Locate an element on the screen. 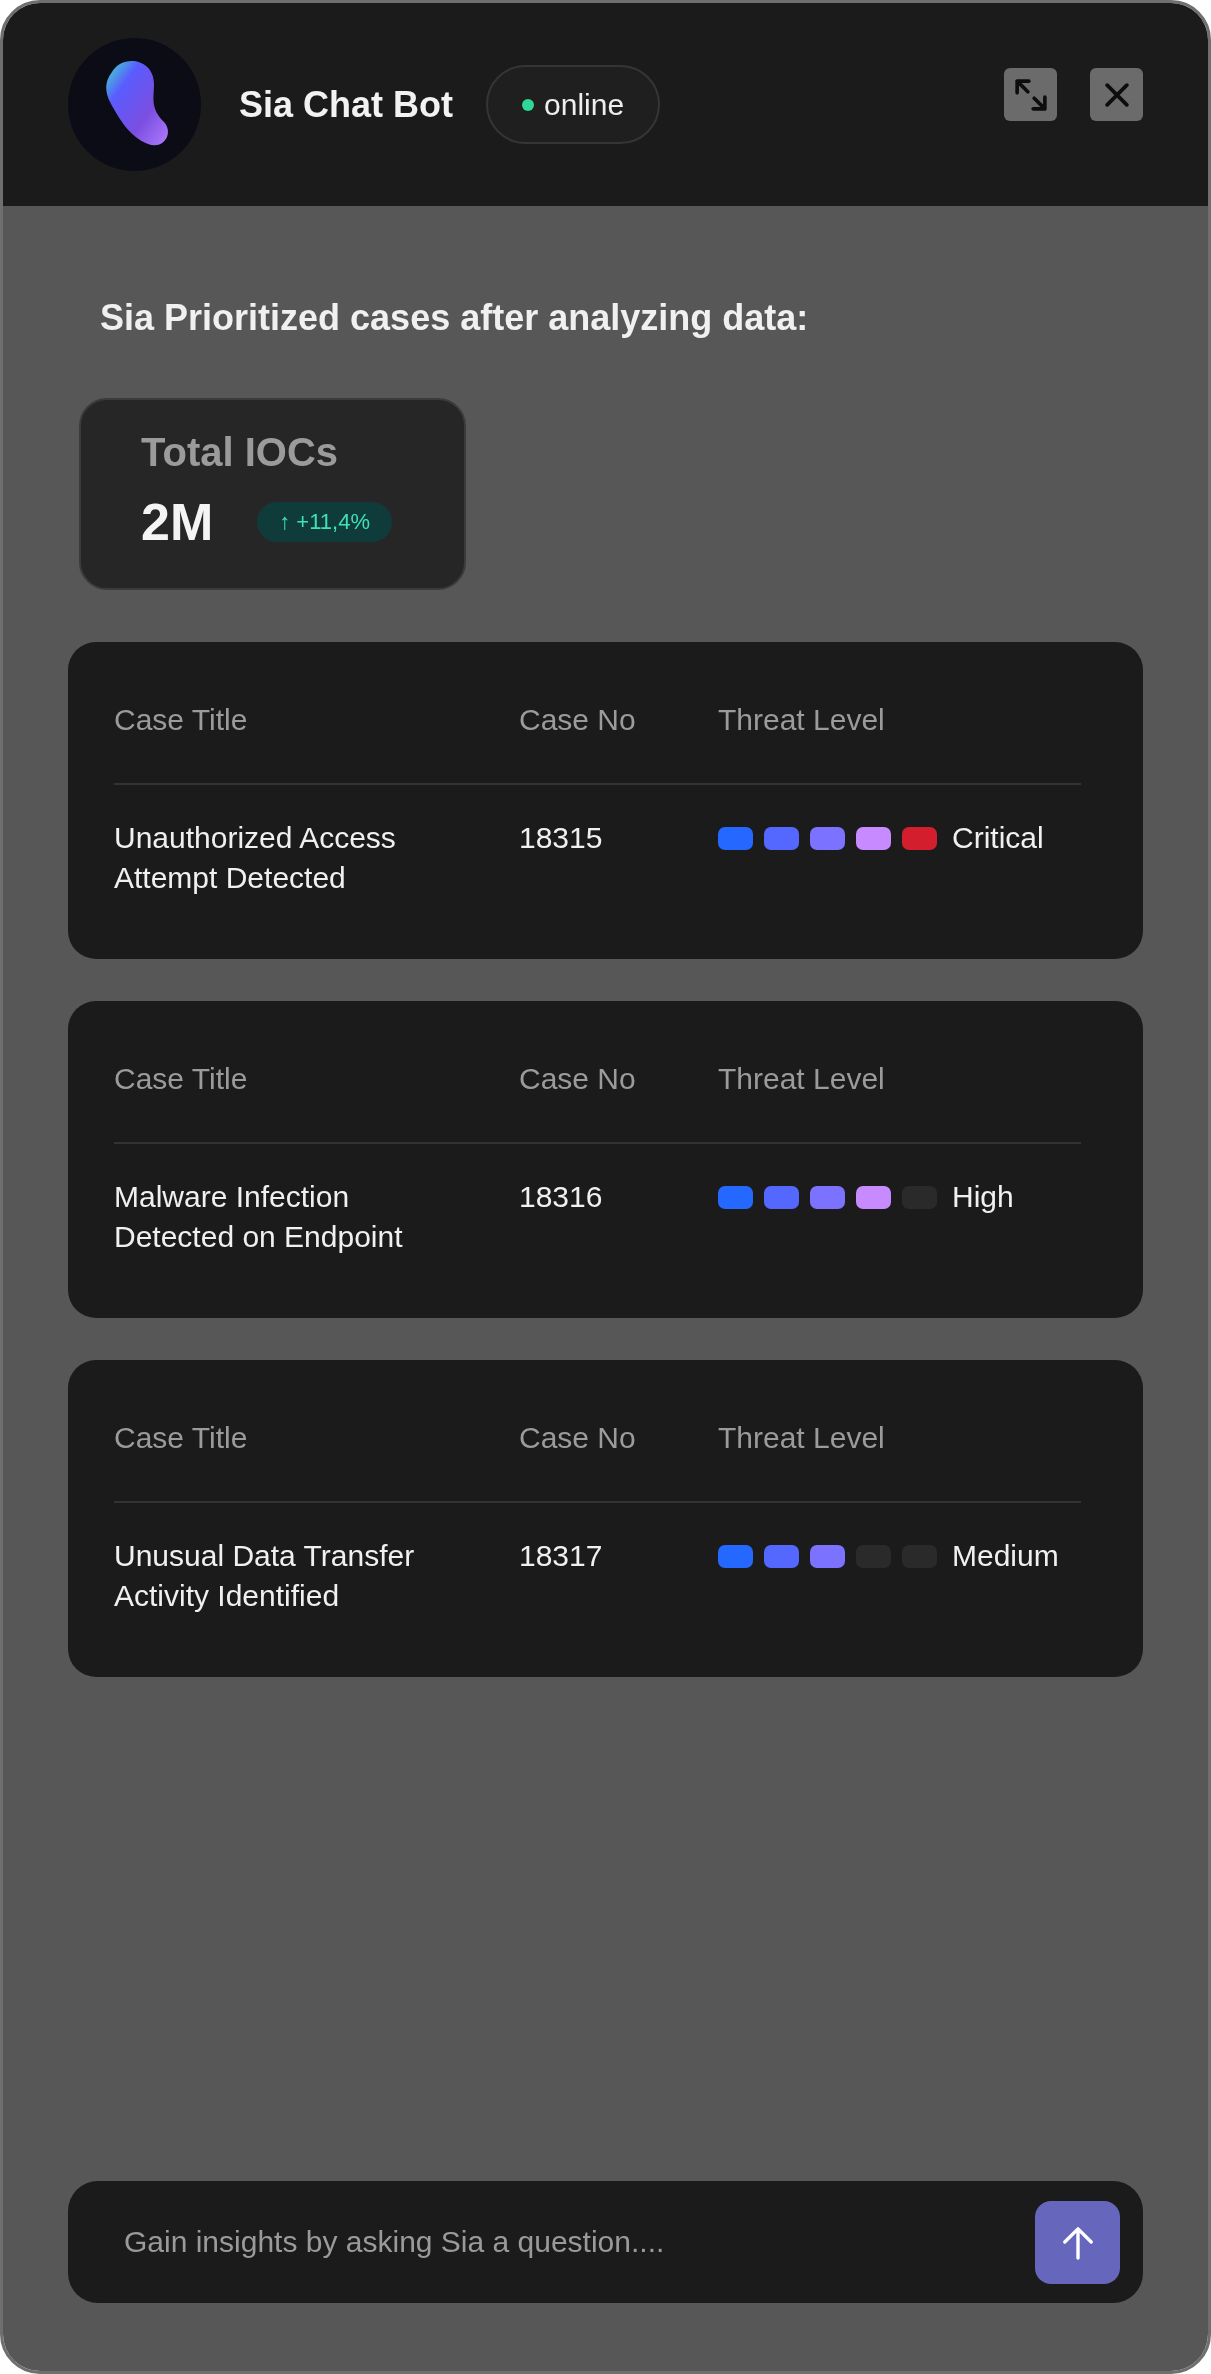  threat-label: Critical is located at coordinates (998, 838).